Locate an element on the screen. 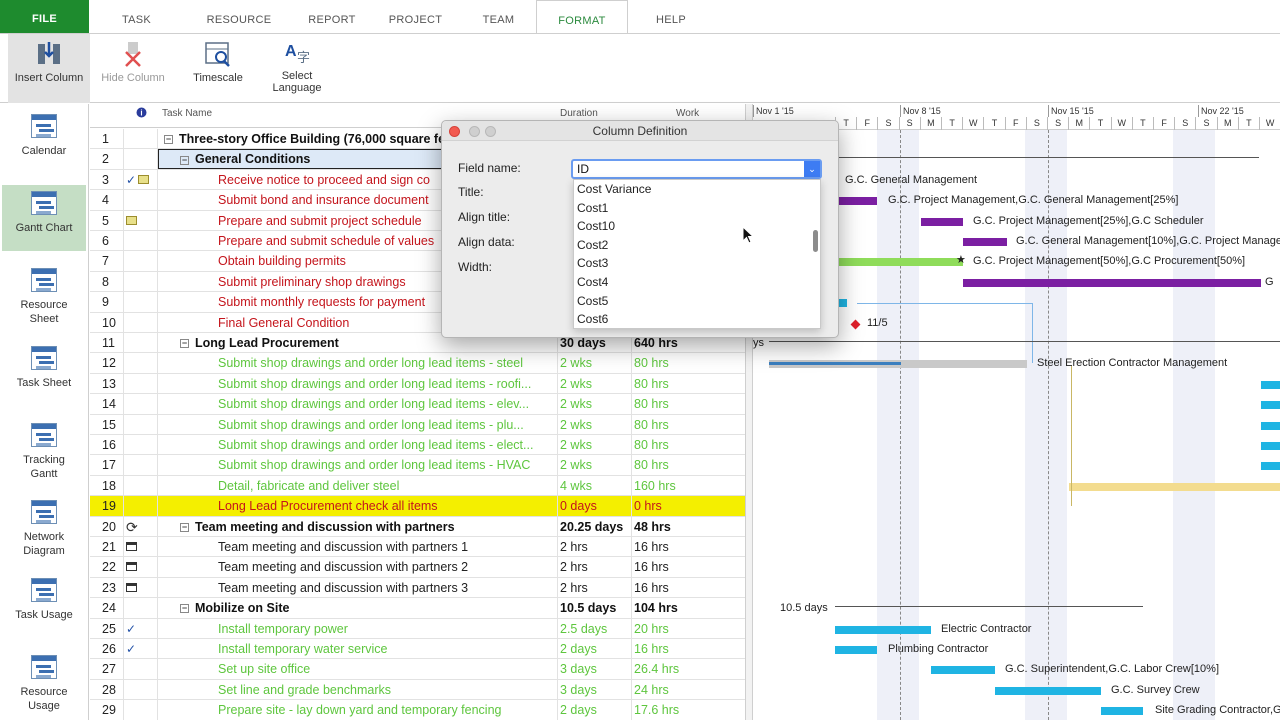  row-id: 21 is located at coordinates (107, 547).